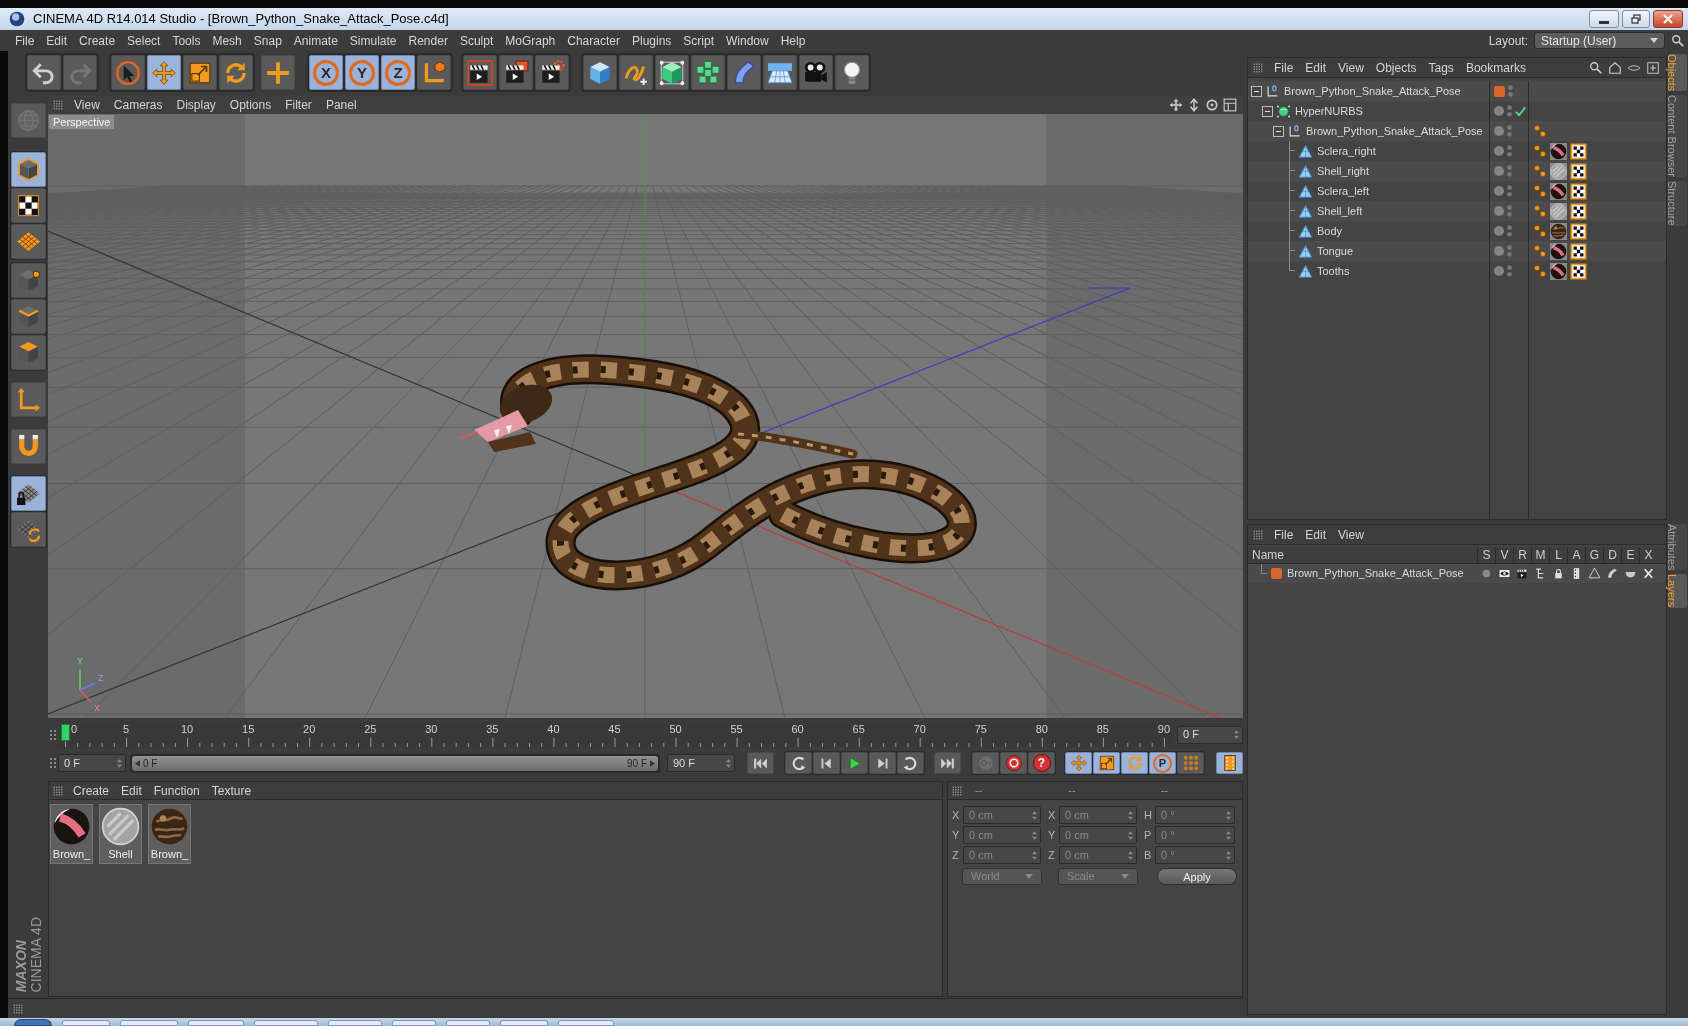  Describe the element at coordinates (1457, 573) in the screenshot. I see `layer-row: Brown_Python_Snake_Attack_Pose` at that location.